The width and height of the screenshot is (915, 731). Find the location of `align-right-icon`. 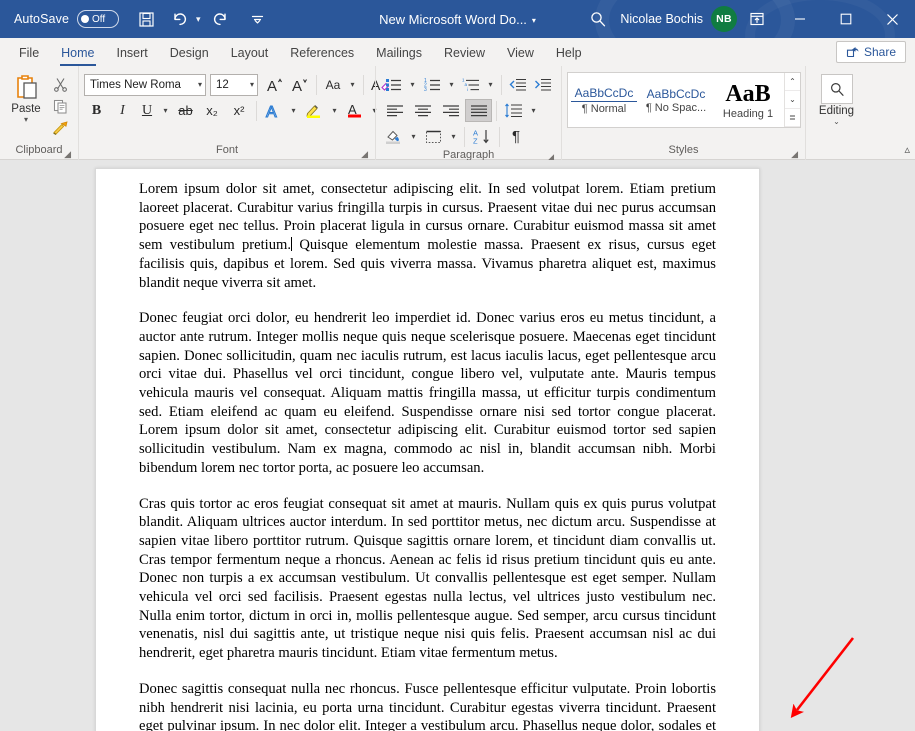

align-right-icon is located at coordinates (450, 110).